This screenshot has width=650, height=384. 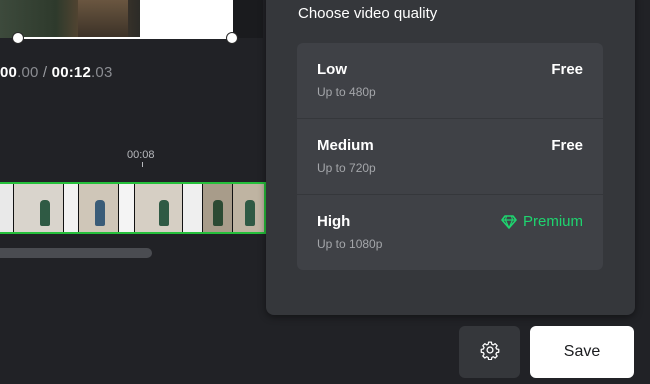 I want to click on panel-title: Choose video quality, so click(x=368, y=13).